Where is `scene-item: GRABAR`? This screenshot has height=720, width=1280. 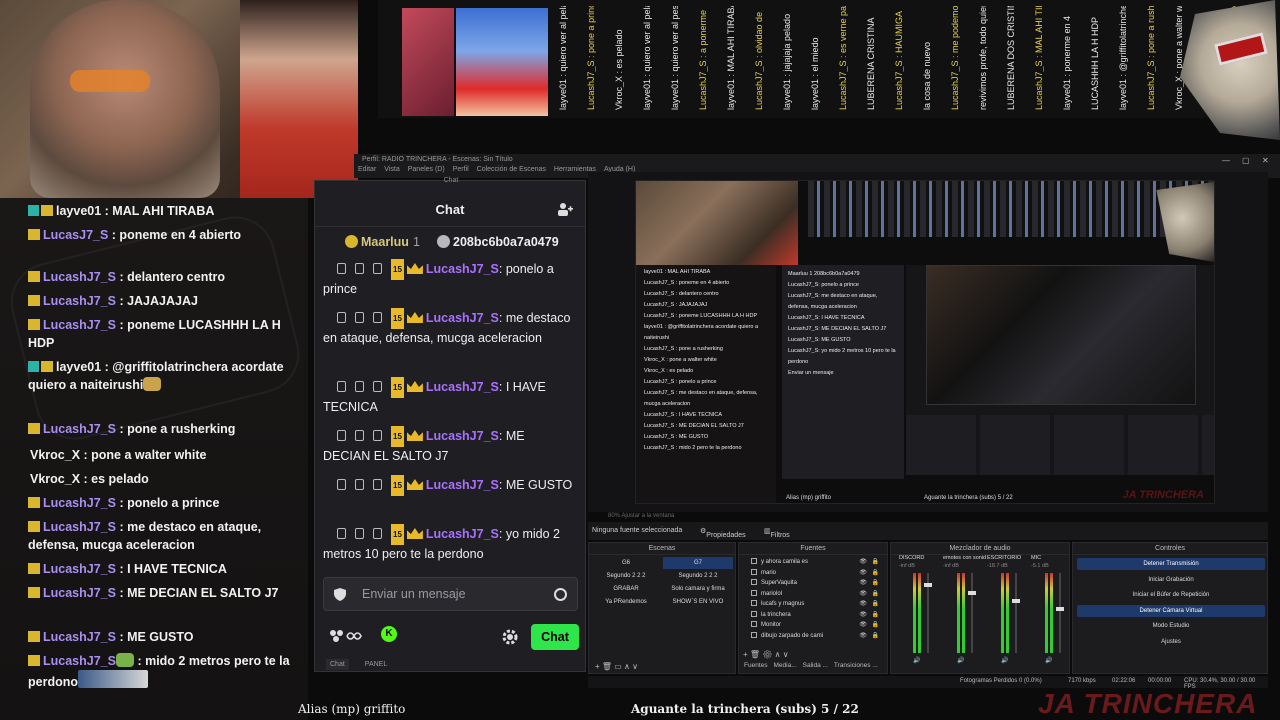
scene-item: GRABAR is located at coordinates (626, 589).